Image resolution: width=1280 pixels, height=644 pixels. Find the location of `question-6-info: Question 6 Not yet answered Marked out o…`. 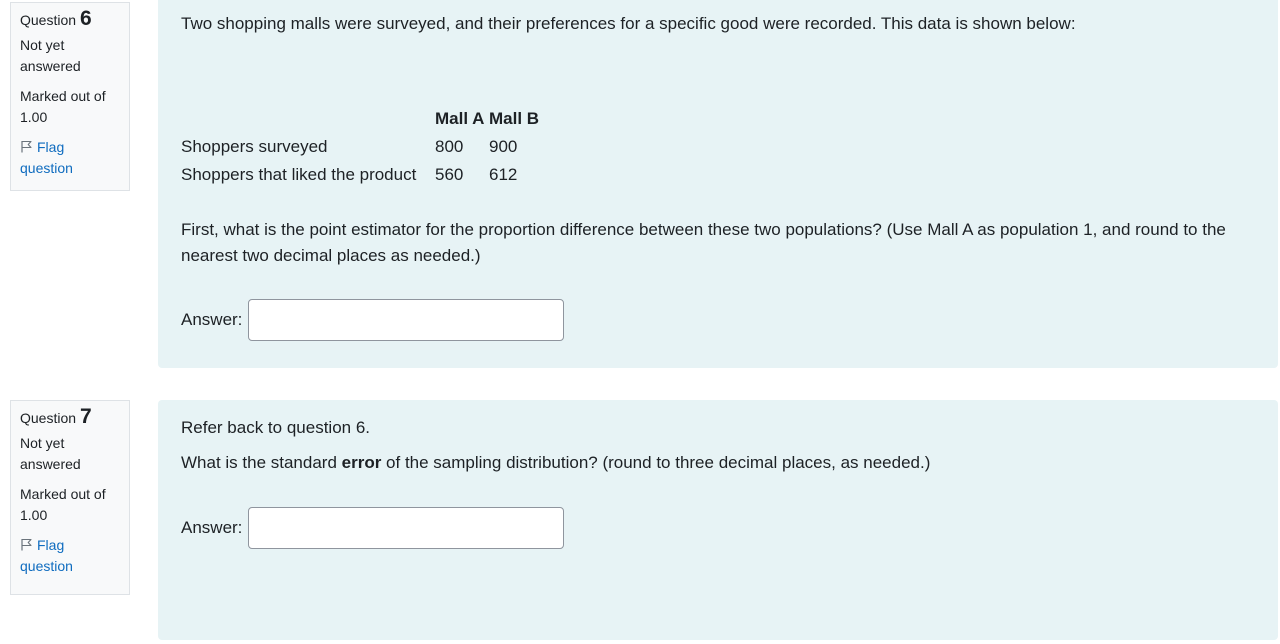

question-6-info: Question 6 Not yet answered Marked out o… is located at coordinates (70, 96).